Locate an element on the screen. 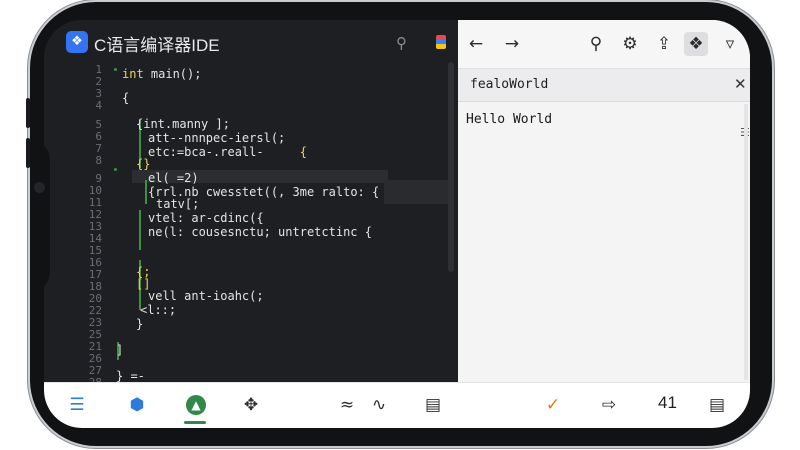  volume-up-button is located at coordinates (28, 113).